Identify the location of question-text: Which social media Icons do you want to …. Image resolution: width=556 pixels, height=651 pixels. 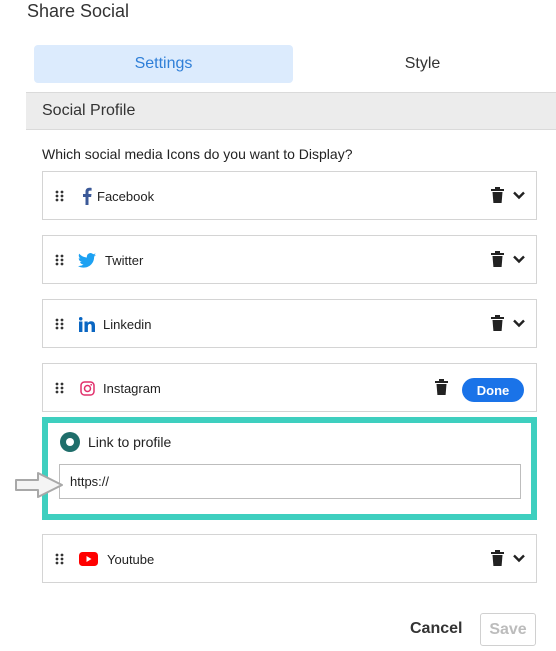
(197, 154).